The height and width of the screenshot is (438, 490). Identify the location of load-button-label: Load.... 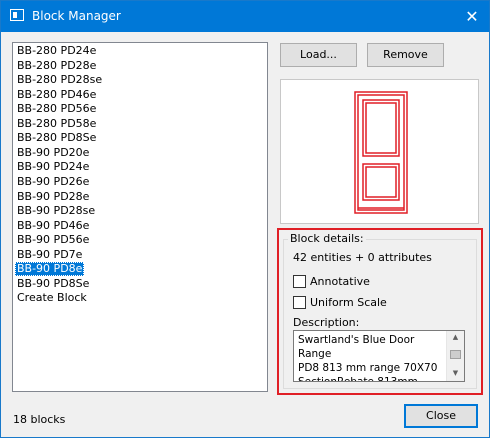
(318, 54).